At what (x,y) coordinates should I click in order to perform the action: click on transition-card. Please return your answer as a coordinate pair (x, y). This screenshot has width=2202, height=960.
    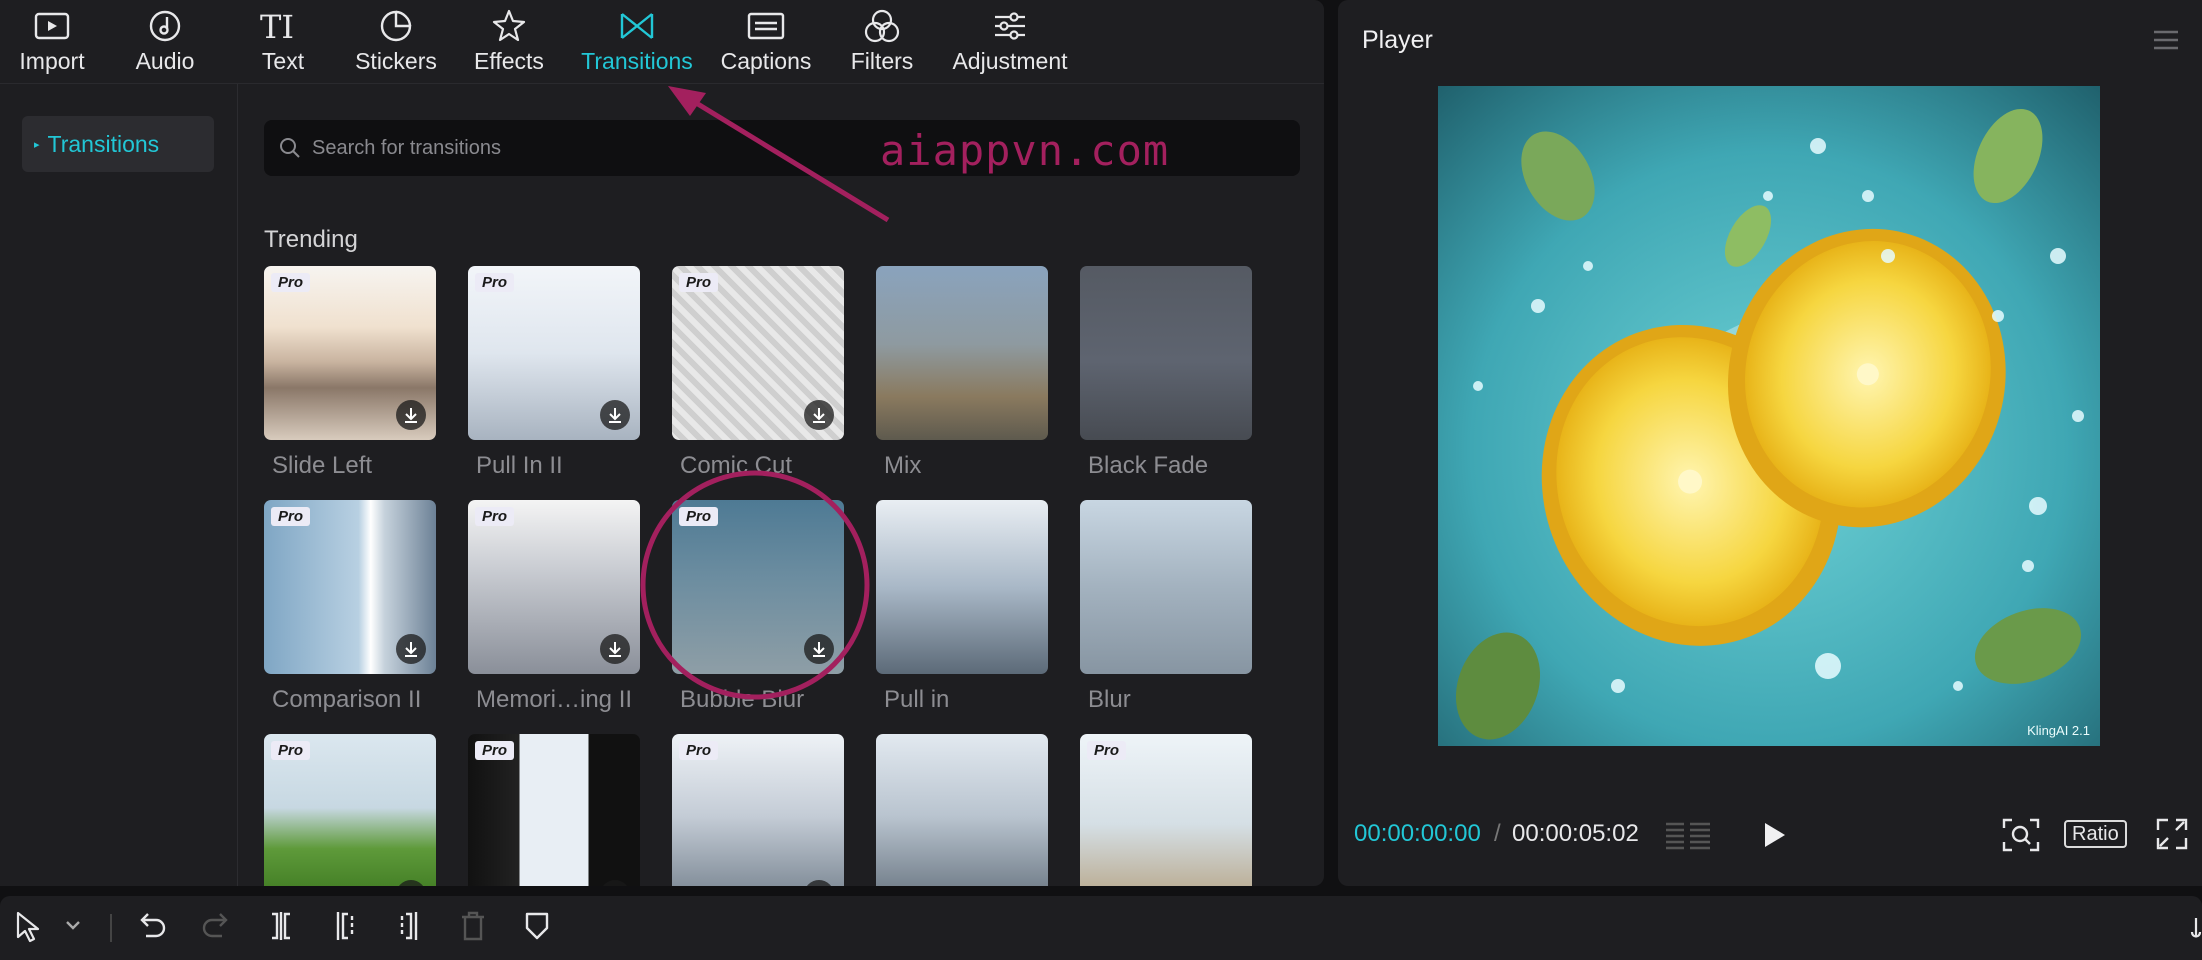
    Looking at the image, I should click on (962, 810).